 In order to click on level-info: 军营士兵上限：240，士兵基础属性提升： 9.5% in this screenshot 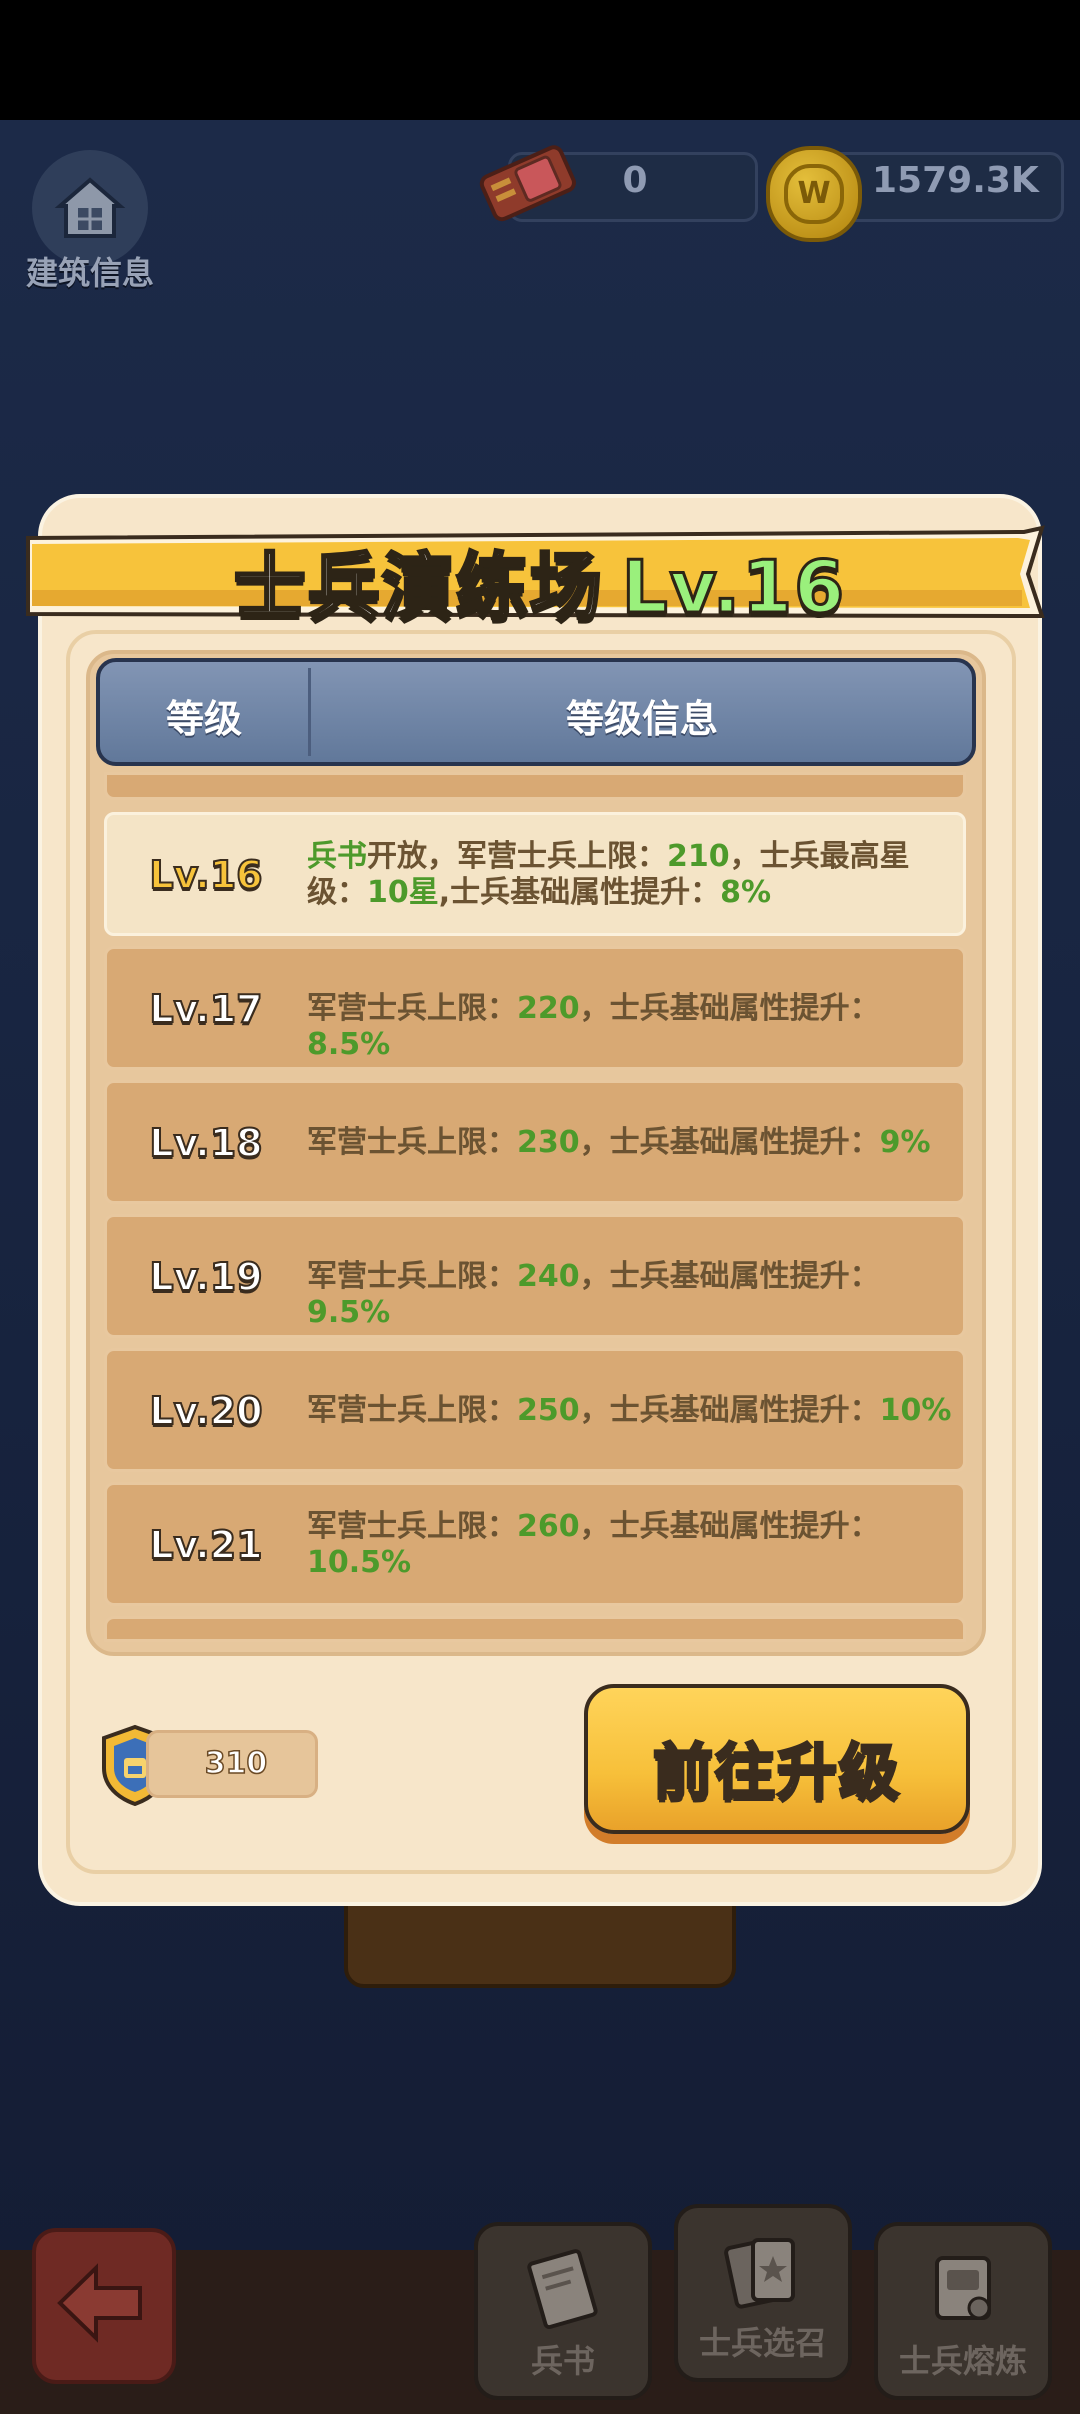, I will do `click(631, 1295)`.